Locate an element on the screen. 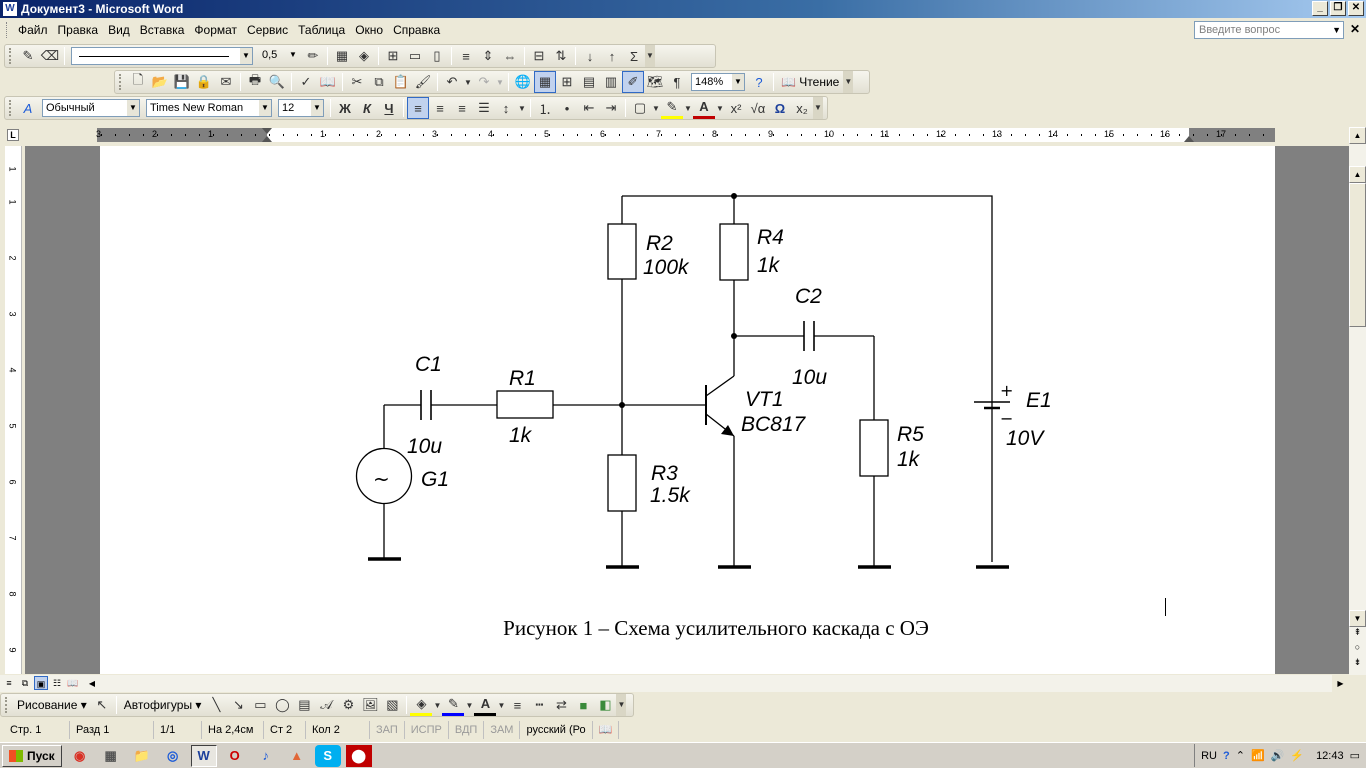  bullets-icon: • is located at coordinates (567, 108).